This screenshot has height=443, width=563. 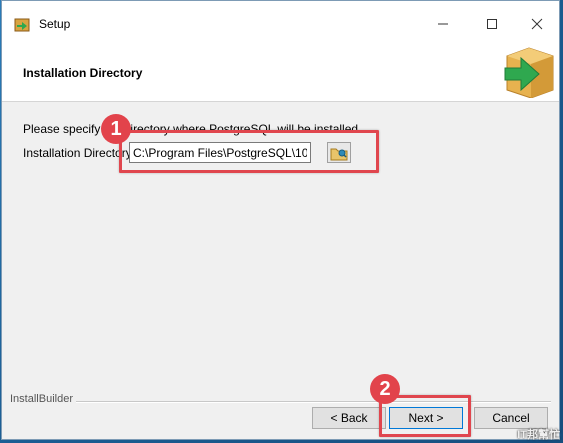 I want to click on install-arrow-box-icon, so click(x=529, y=72).